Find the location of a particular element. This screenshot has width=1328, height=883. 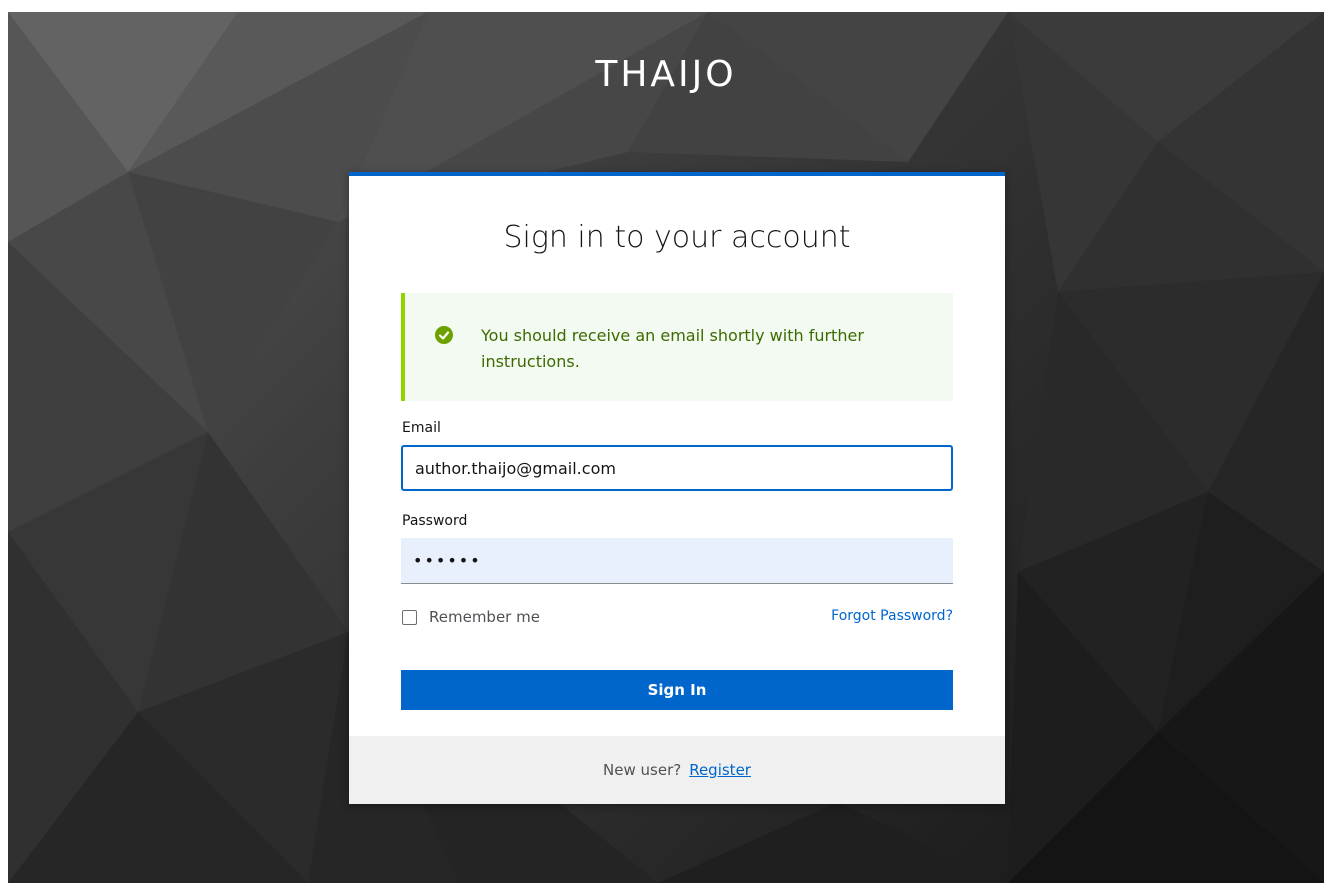

page-title: Sign in to your account is located at coordinates (677, 237).